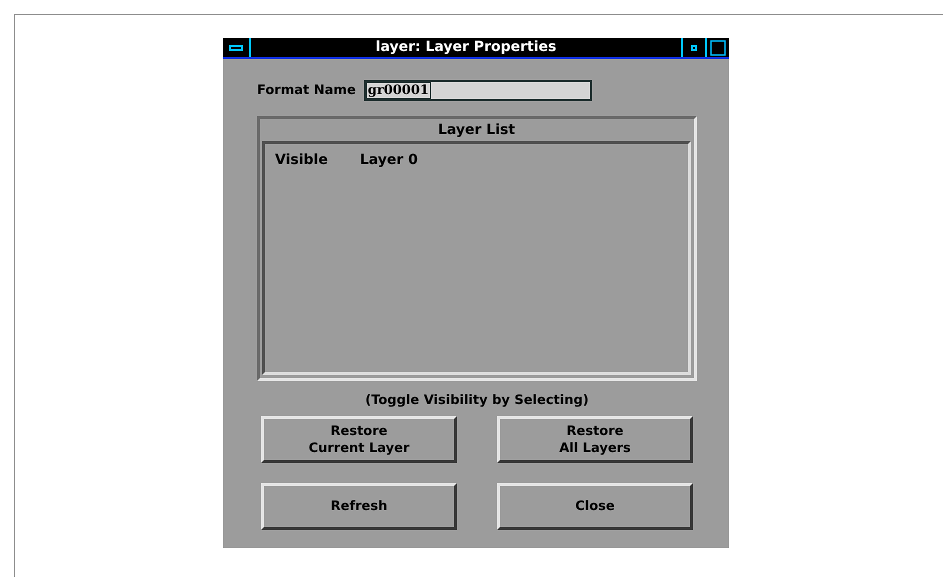  I want to click on field-label: Format Name, so click(306, 90).